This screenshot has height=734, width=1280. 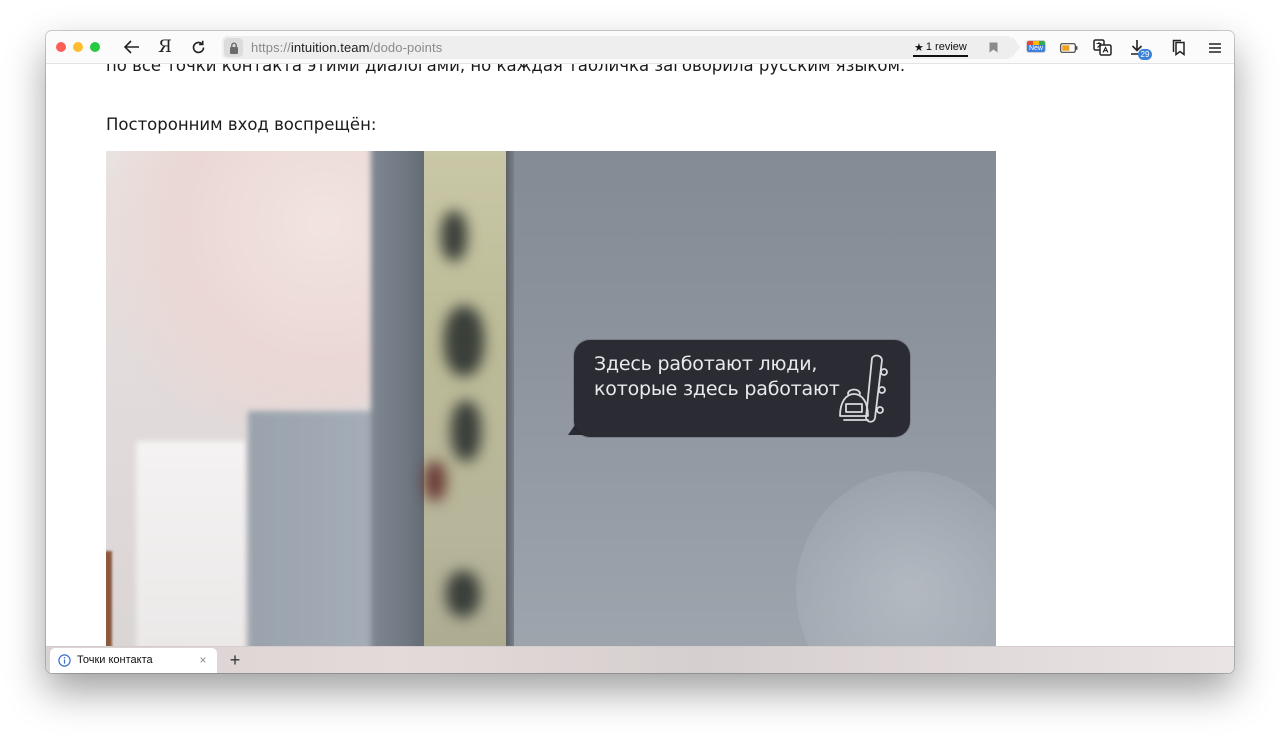 I want to click on battery-icon, so click(x=1069, y=47).